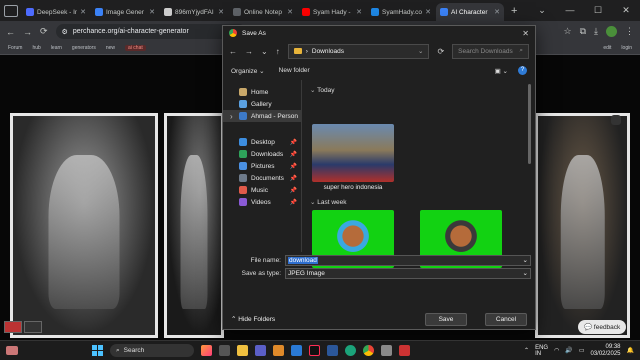 The image size is (640, 360). What do you see at coordinates (262, 104) in the screenshot?
I see `sidebar-item-gallery: Gallery` at bounding box center [262, 104].